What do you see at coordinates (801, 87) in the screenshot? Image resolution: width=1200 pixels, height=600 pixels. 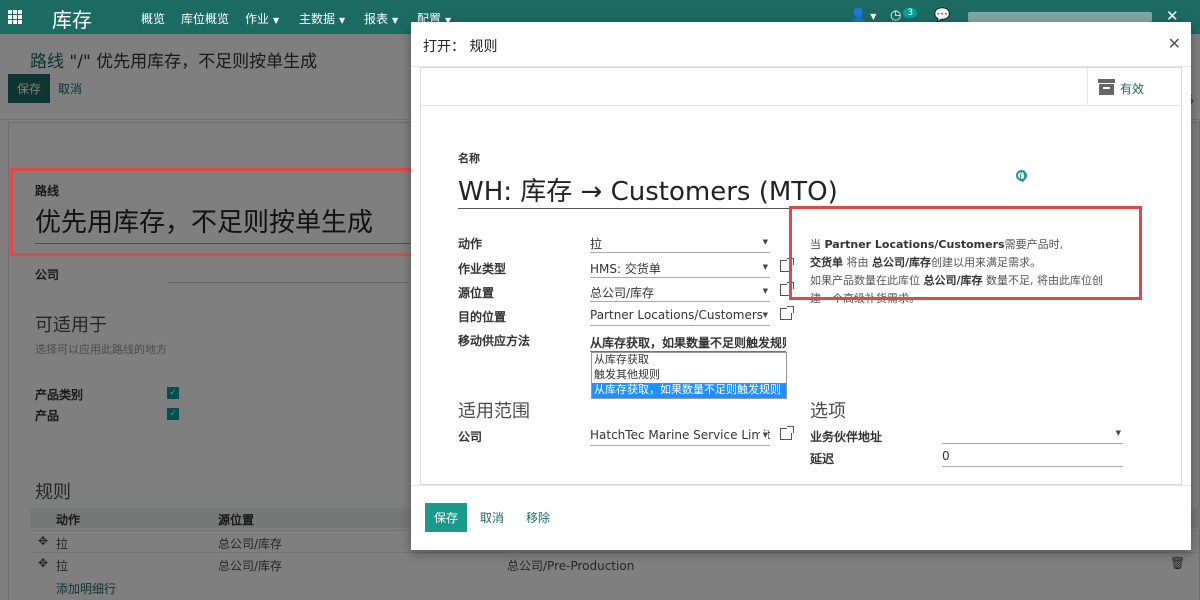 I see `button-box: 有效` at bounding box center [801, 87].